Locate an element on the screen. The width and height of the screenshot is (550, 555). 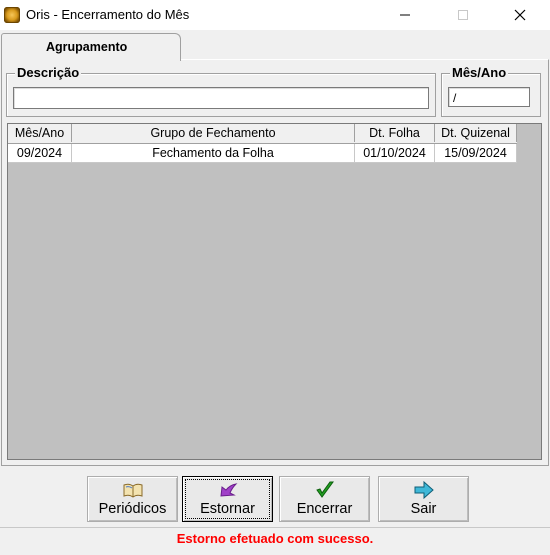
column-header-grupo: Grupo de Fechamento is located at coordinates (213, 133).